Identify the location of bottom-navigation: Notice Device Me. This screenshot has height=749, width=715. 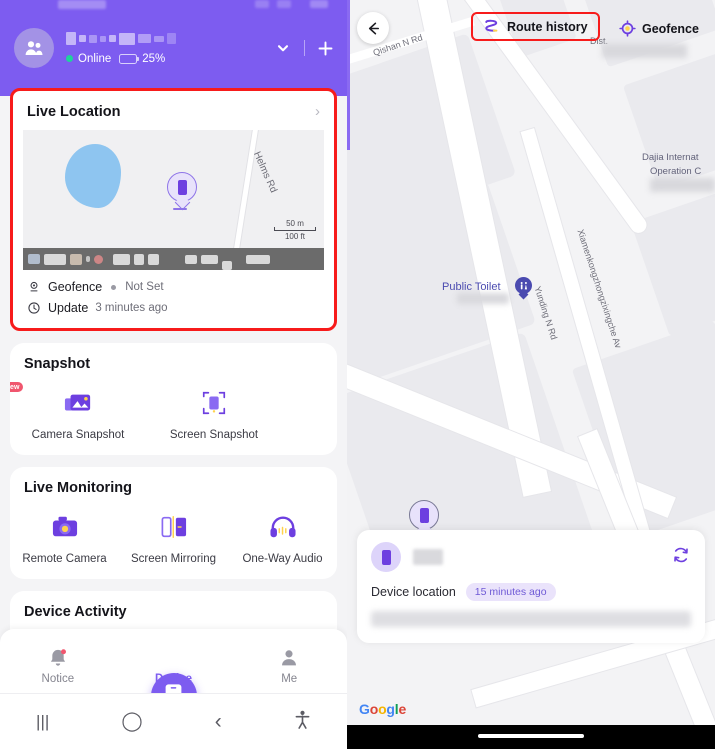
(173, 674).